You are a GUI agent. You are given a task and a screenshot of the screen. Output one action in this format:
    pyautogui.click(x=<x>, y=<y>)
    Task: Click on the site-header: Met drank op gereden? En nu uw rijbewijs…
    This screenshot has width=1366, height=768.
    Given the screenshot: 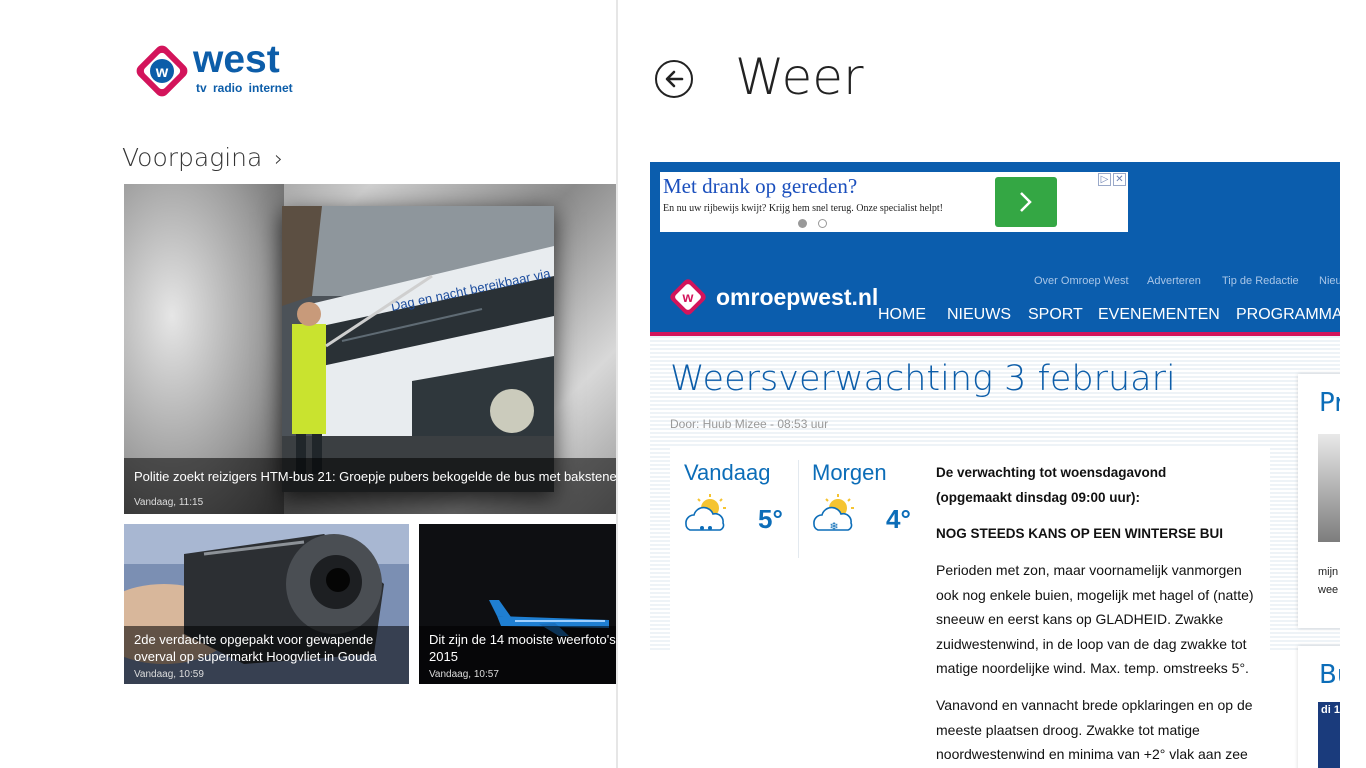 What is the action you would take?
    pyautogui.click(x=995, y=247)
    